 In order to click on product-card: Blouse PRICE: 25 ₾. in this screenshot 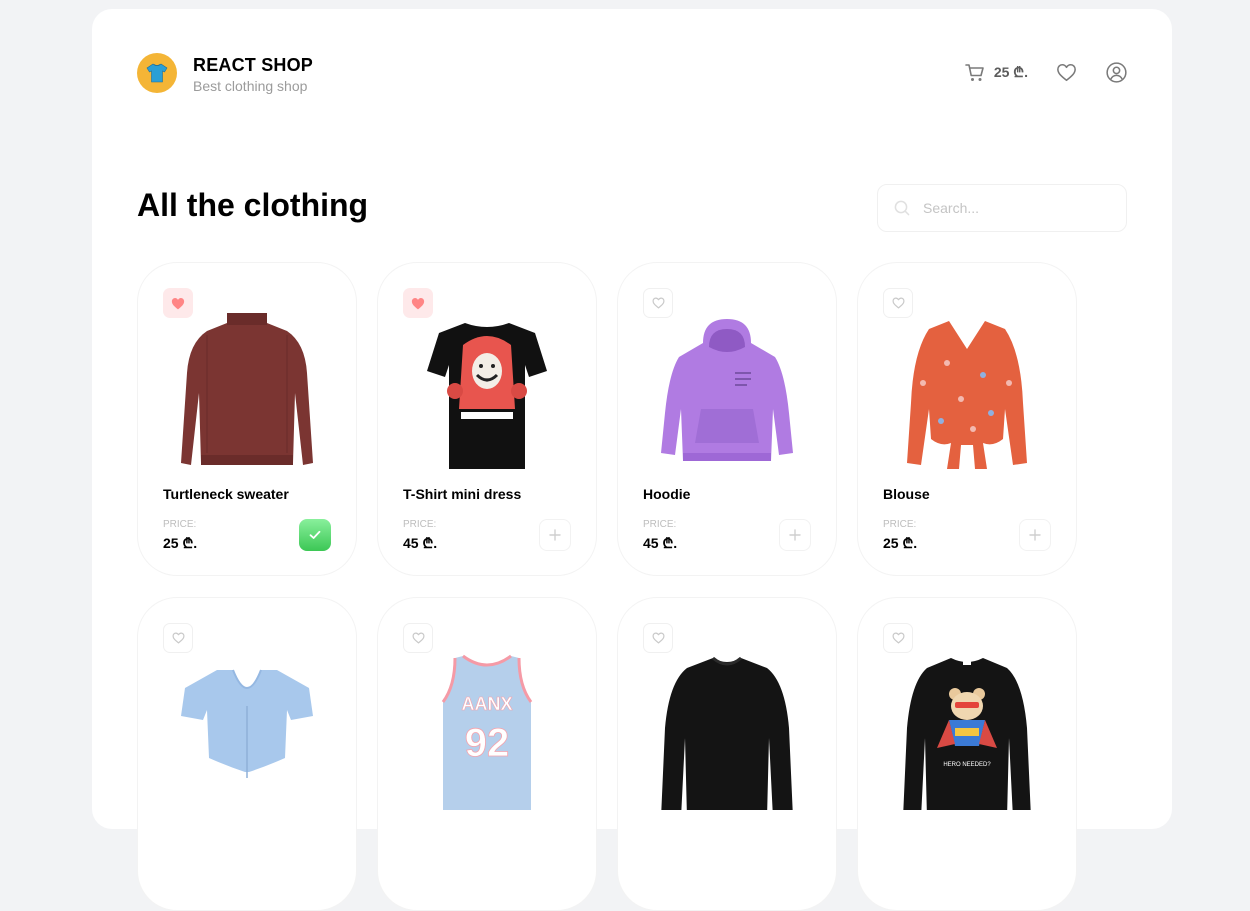, I will do `click(967, 419)`.